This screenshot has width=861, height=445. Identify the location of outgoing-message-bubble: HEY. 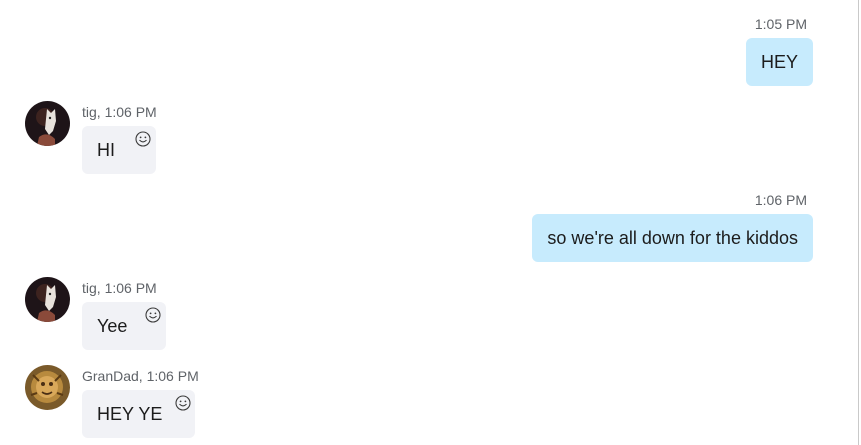
(779, 62).